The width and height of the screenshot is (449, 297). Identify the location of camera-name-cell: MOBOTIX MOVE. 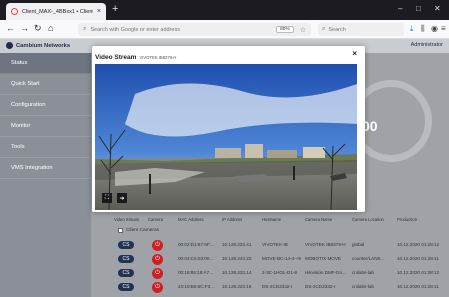
(323, 258).